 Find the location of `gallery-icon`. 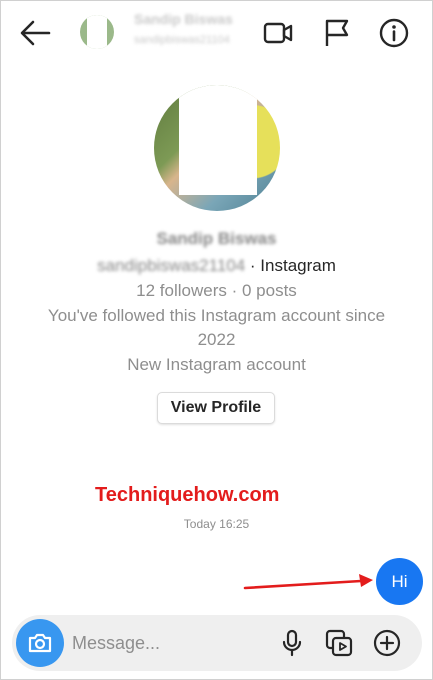

gallery-icon is located at coordinates (339, 643).